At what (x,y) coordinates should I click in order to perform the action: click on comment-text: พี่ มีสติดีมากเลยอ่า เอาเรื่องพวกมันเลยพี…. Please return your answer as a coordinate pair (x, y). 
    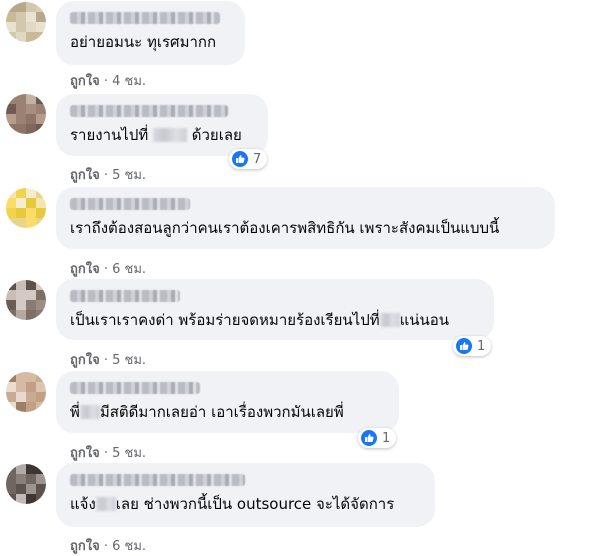
    Looking at the image, I should click on (207, 412).